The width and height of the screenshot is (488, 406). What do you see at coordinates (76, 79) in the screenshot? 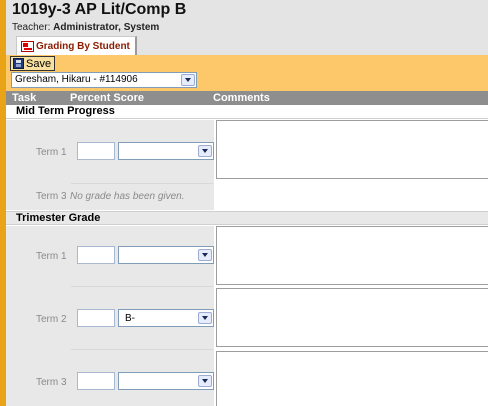
I see `student-select-value: Gresham, Hikaru - #114906` at bounding box center [76, 79].